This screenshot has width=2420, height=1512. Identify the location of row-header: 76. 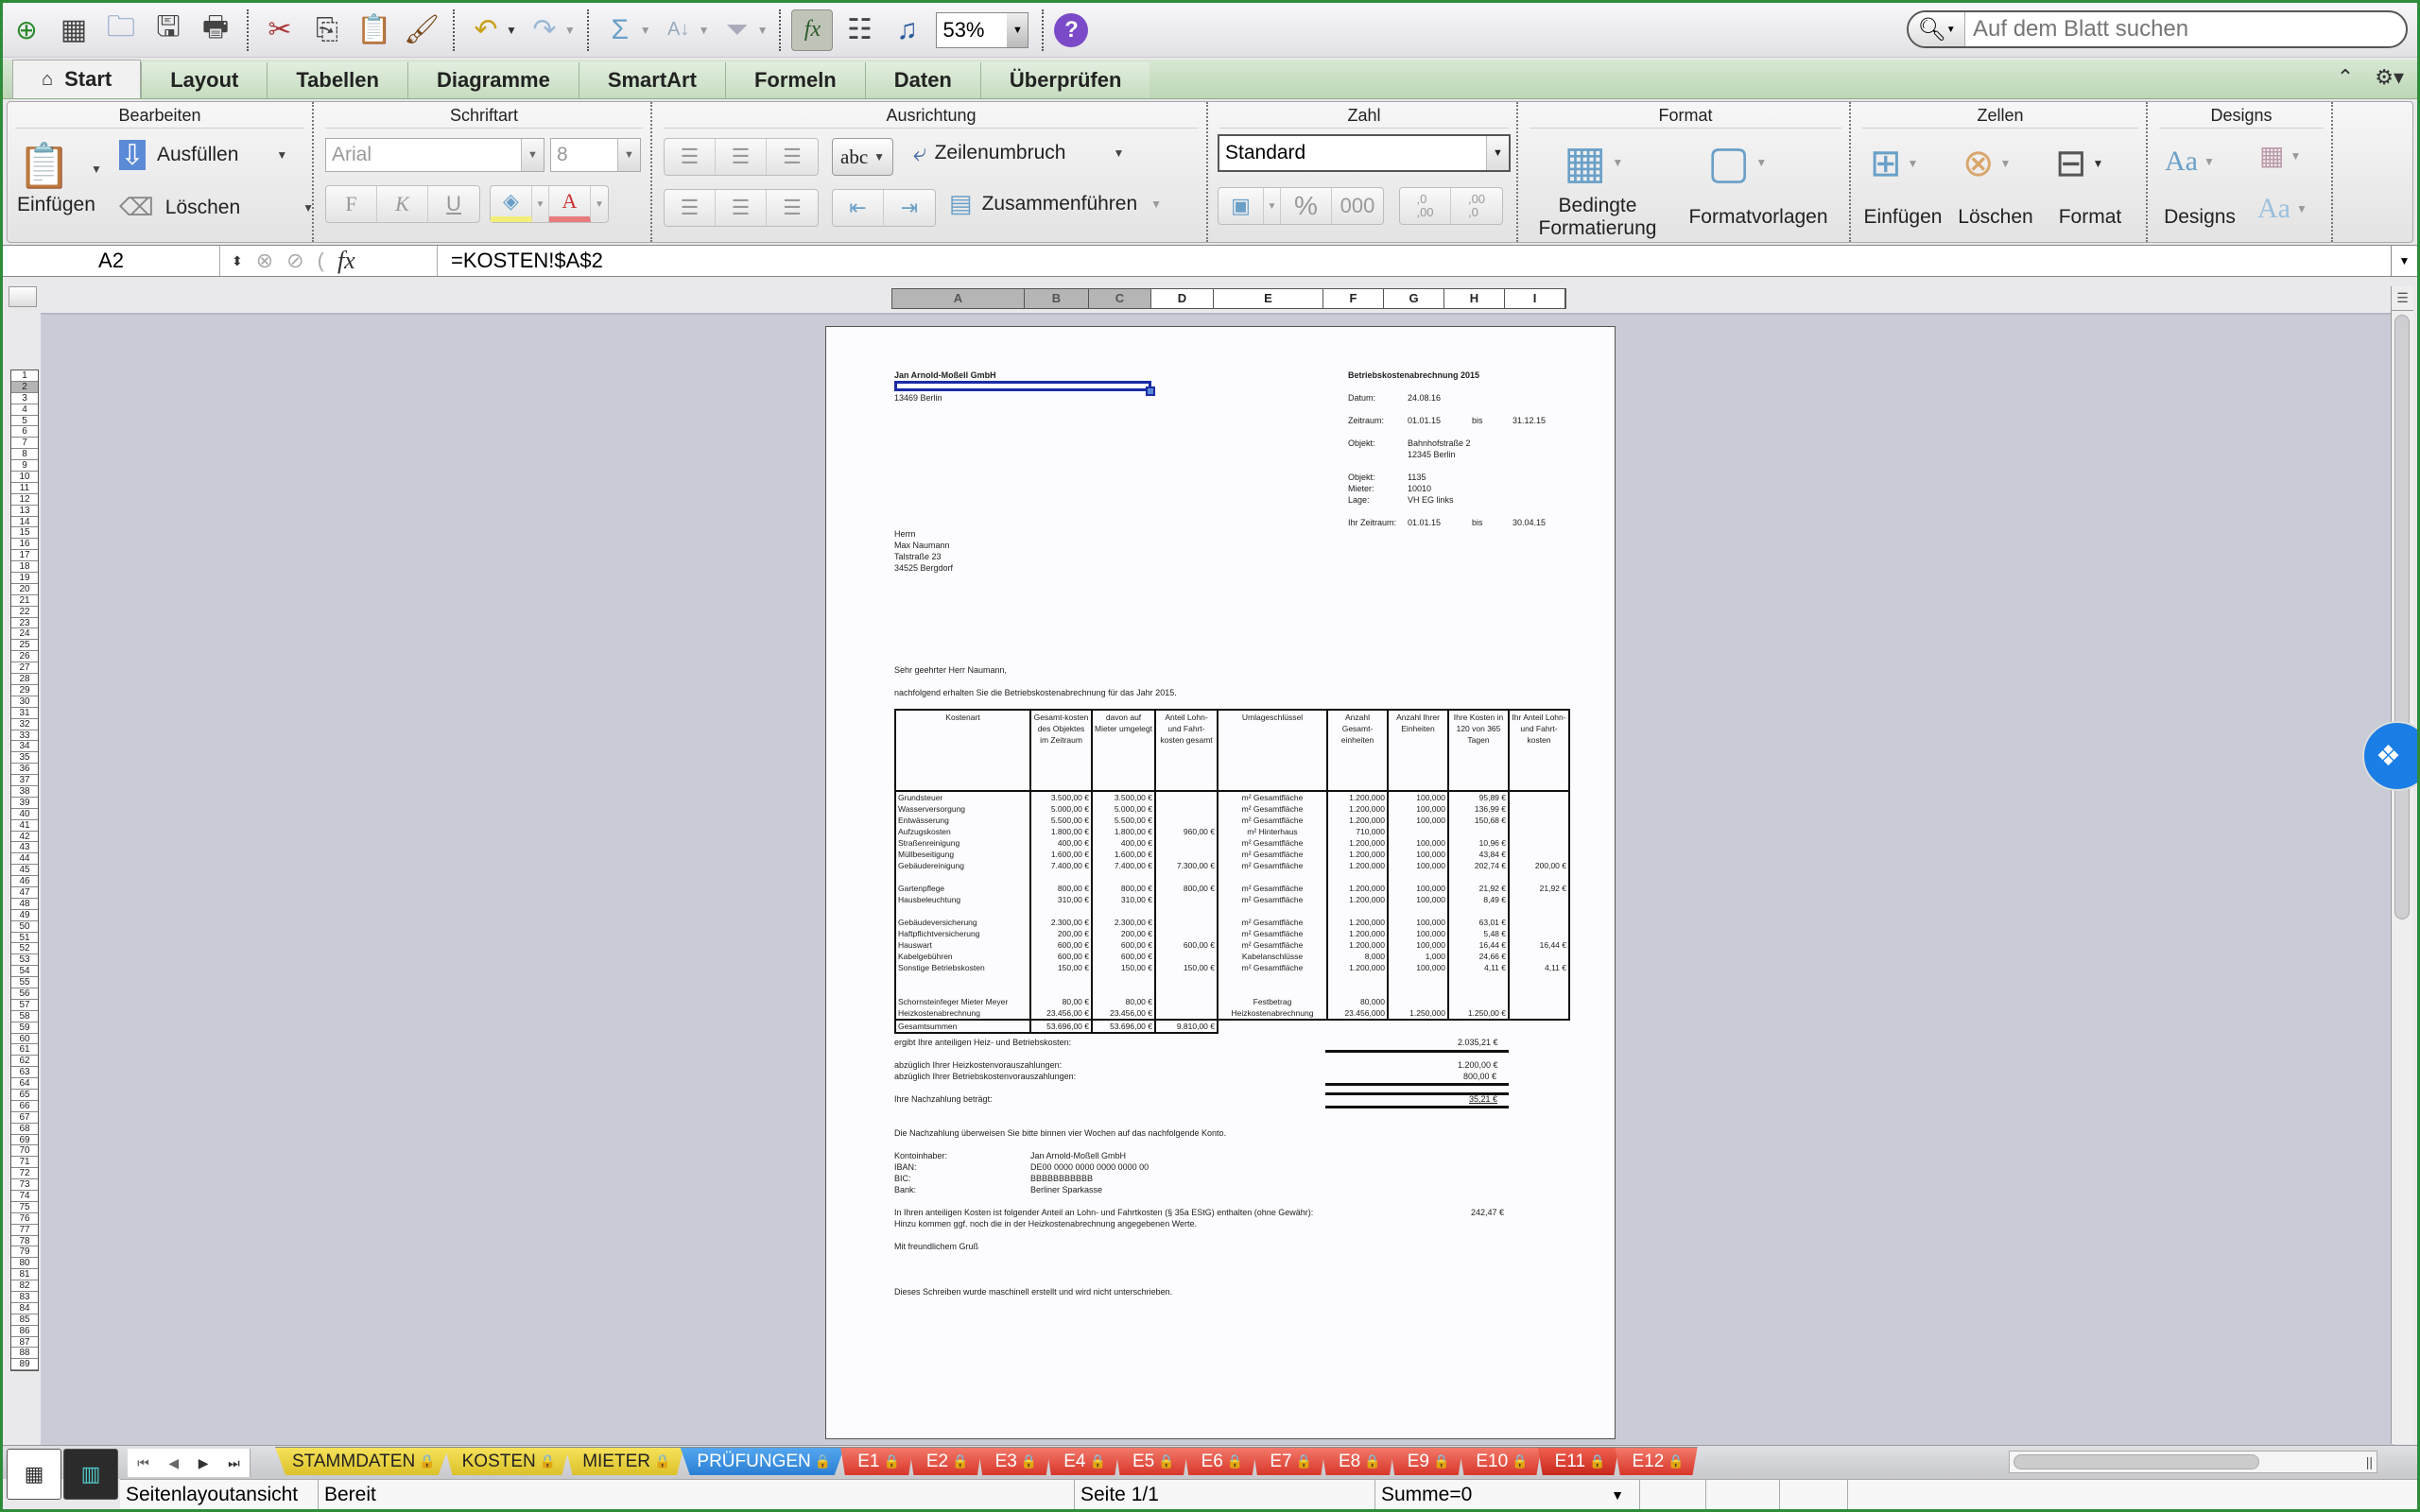
(24, 1219).